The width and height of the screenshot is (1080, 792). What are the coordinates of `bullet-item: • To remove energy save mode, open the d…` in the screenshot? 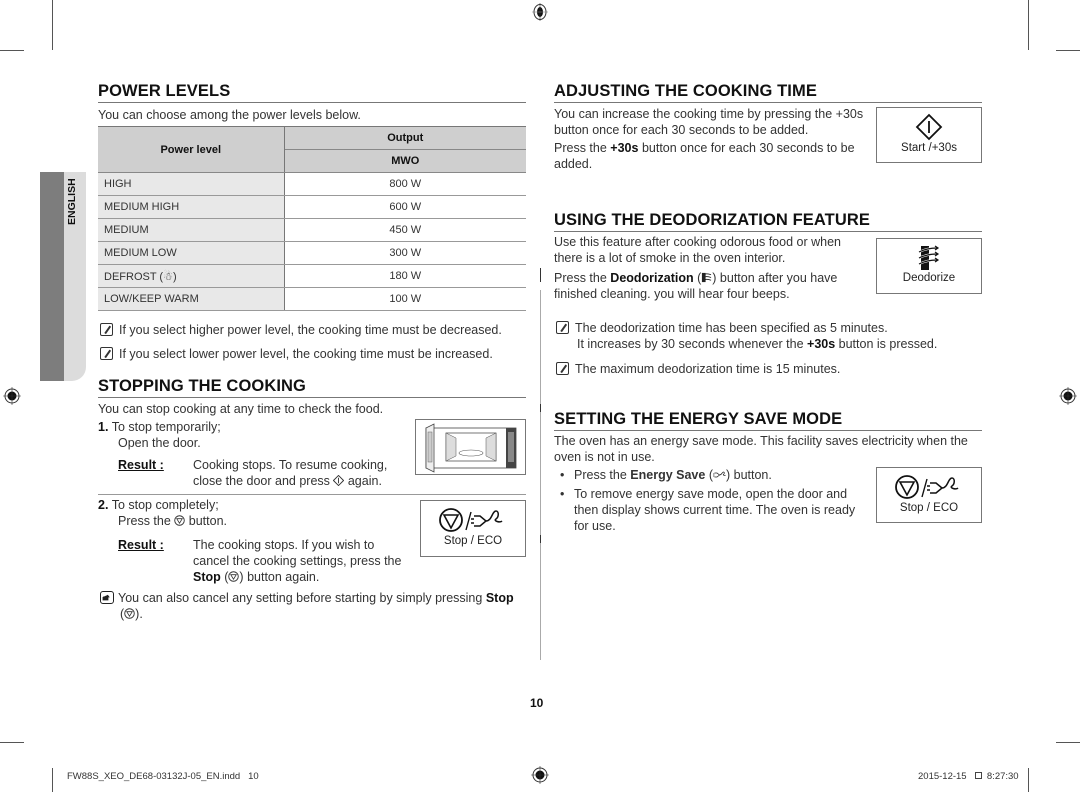 It's located at (708, 510).